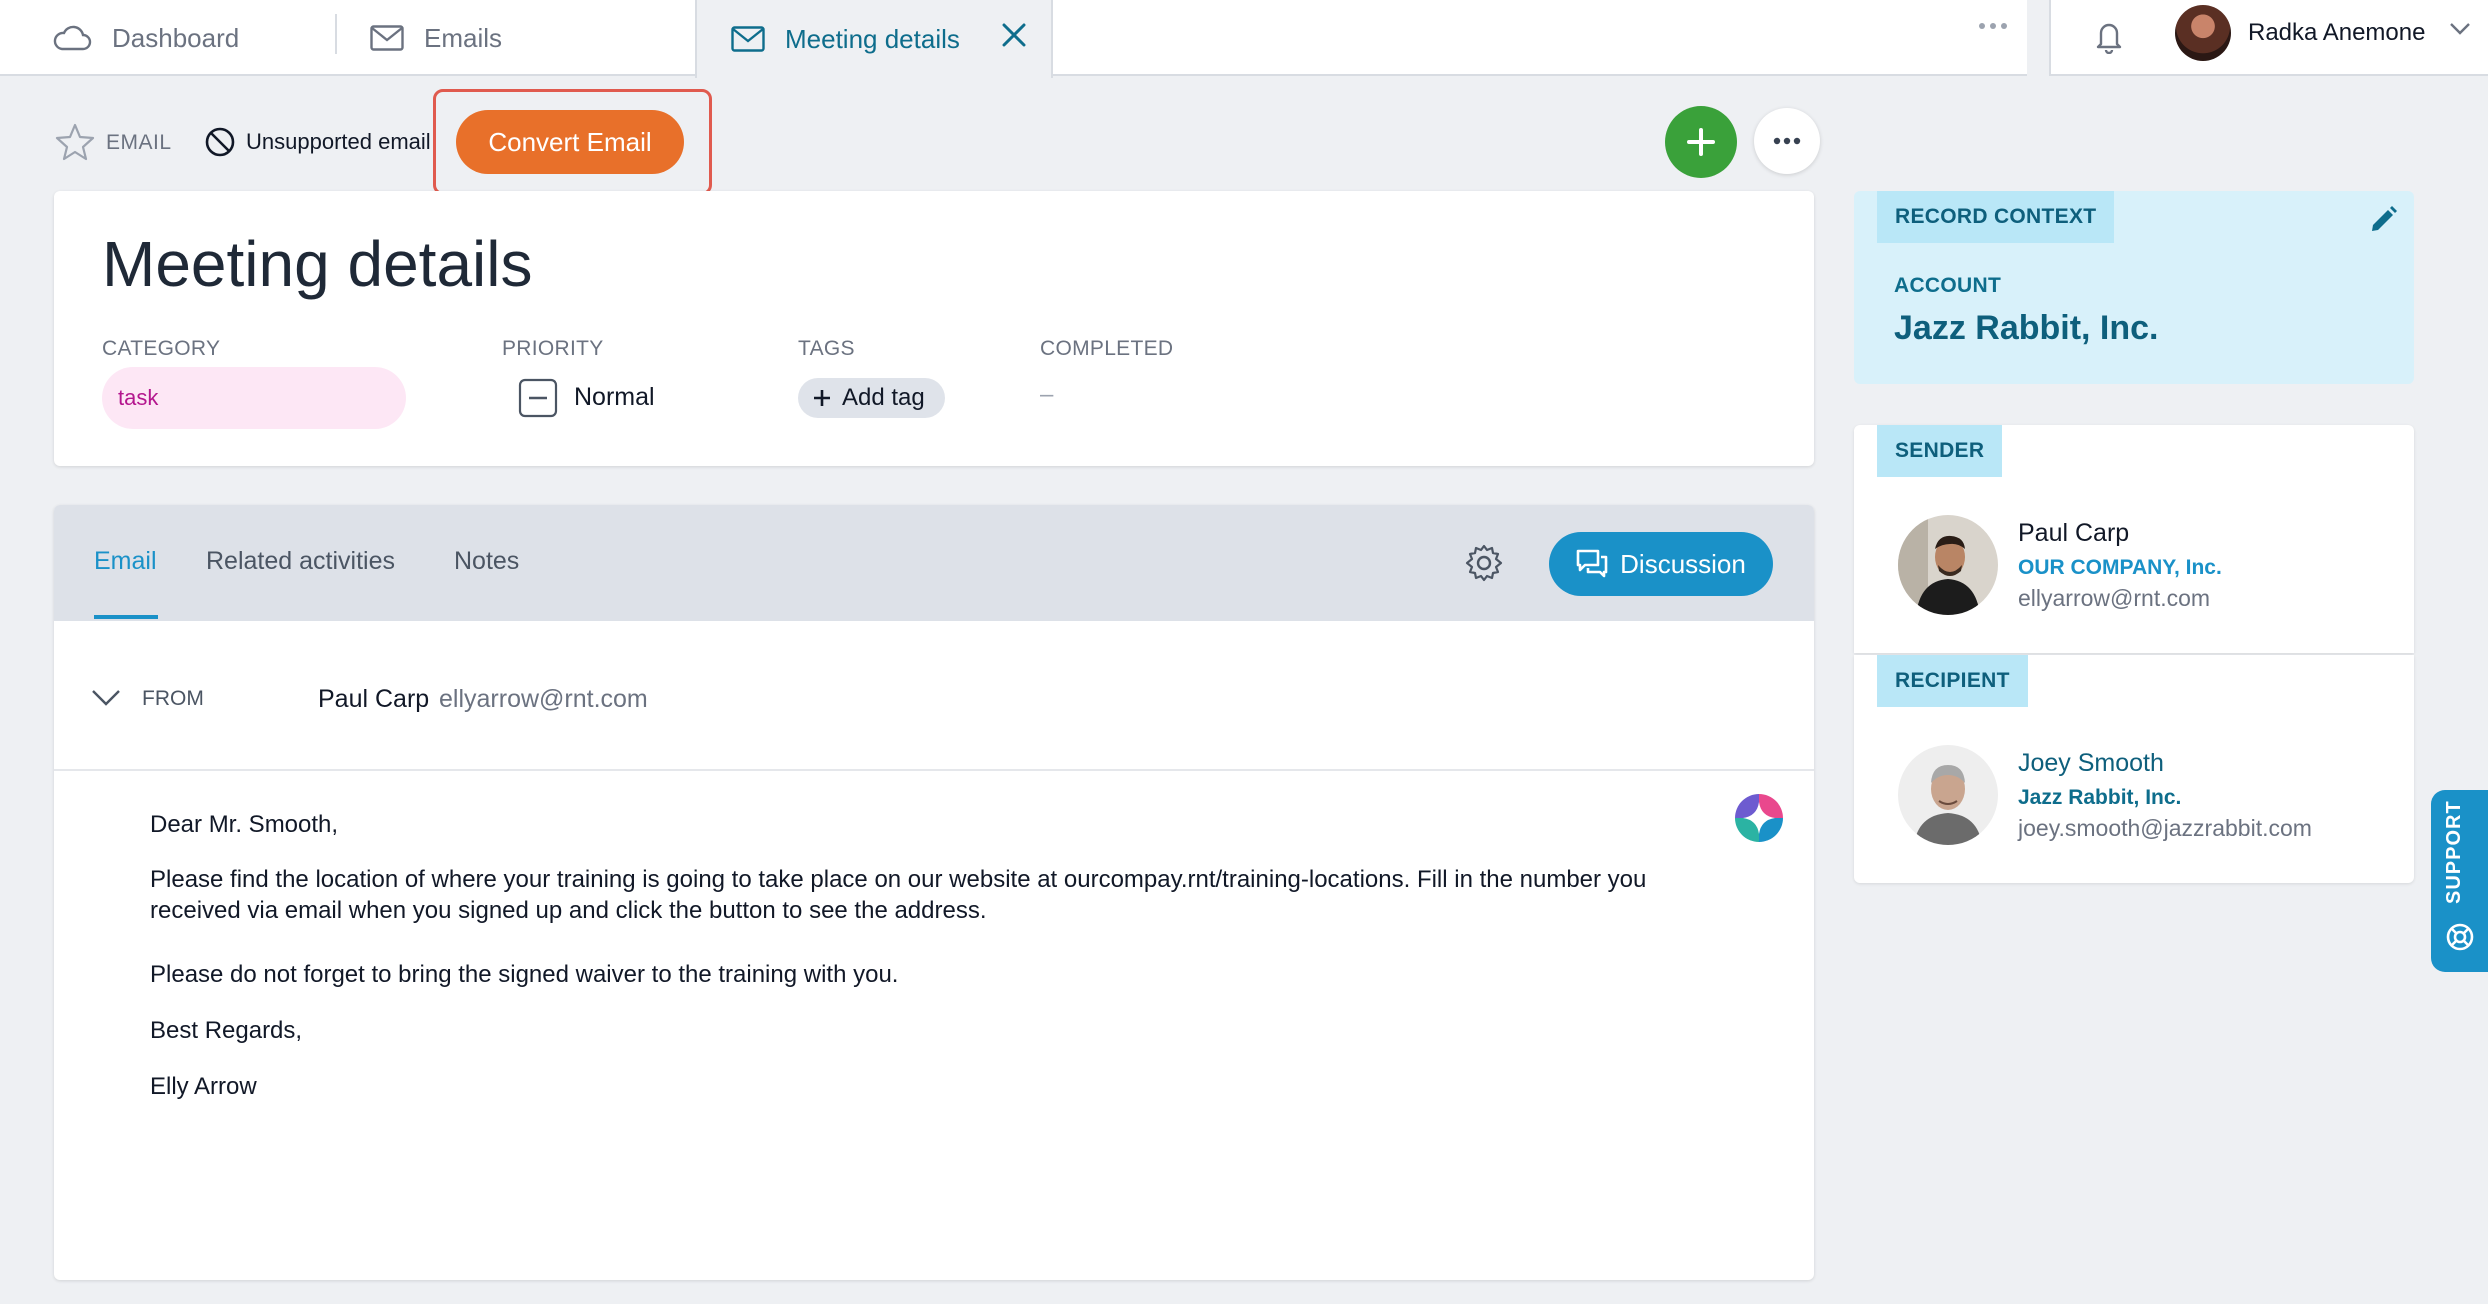 The image size is (2488, 1304). I want to click on more-actions-button, so click(1787, 141).